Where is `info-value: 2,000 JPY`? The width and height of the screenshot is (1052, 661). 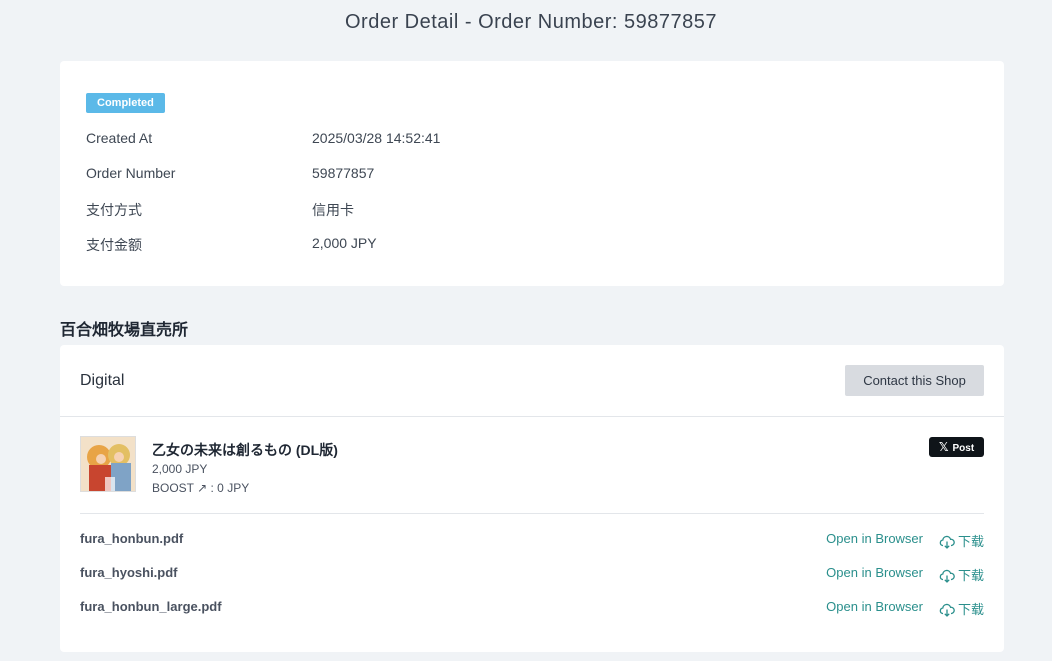
info-value: 2,000 JPY is located at coordinates (344, 243).